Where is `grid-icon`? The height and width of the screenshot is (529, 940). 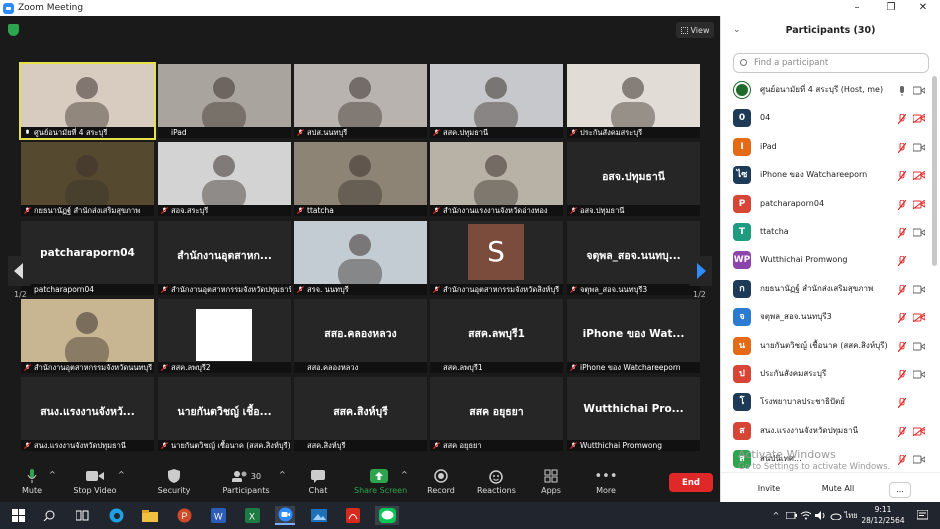
grid-icon is located at coordinates (684, 30).